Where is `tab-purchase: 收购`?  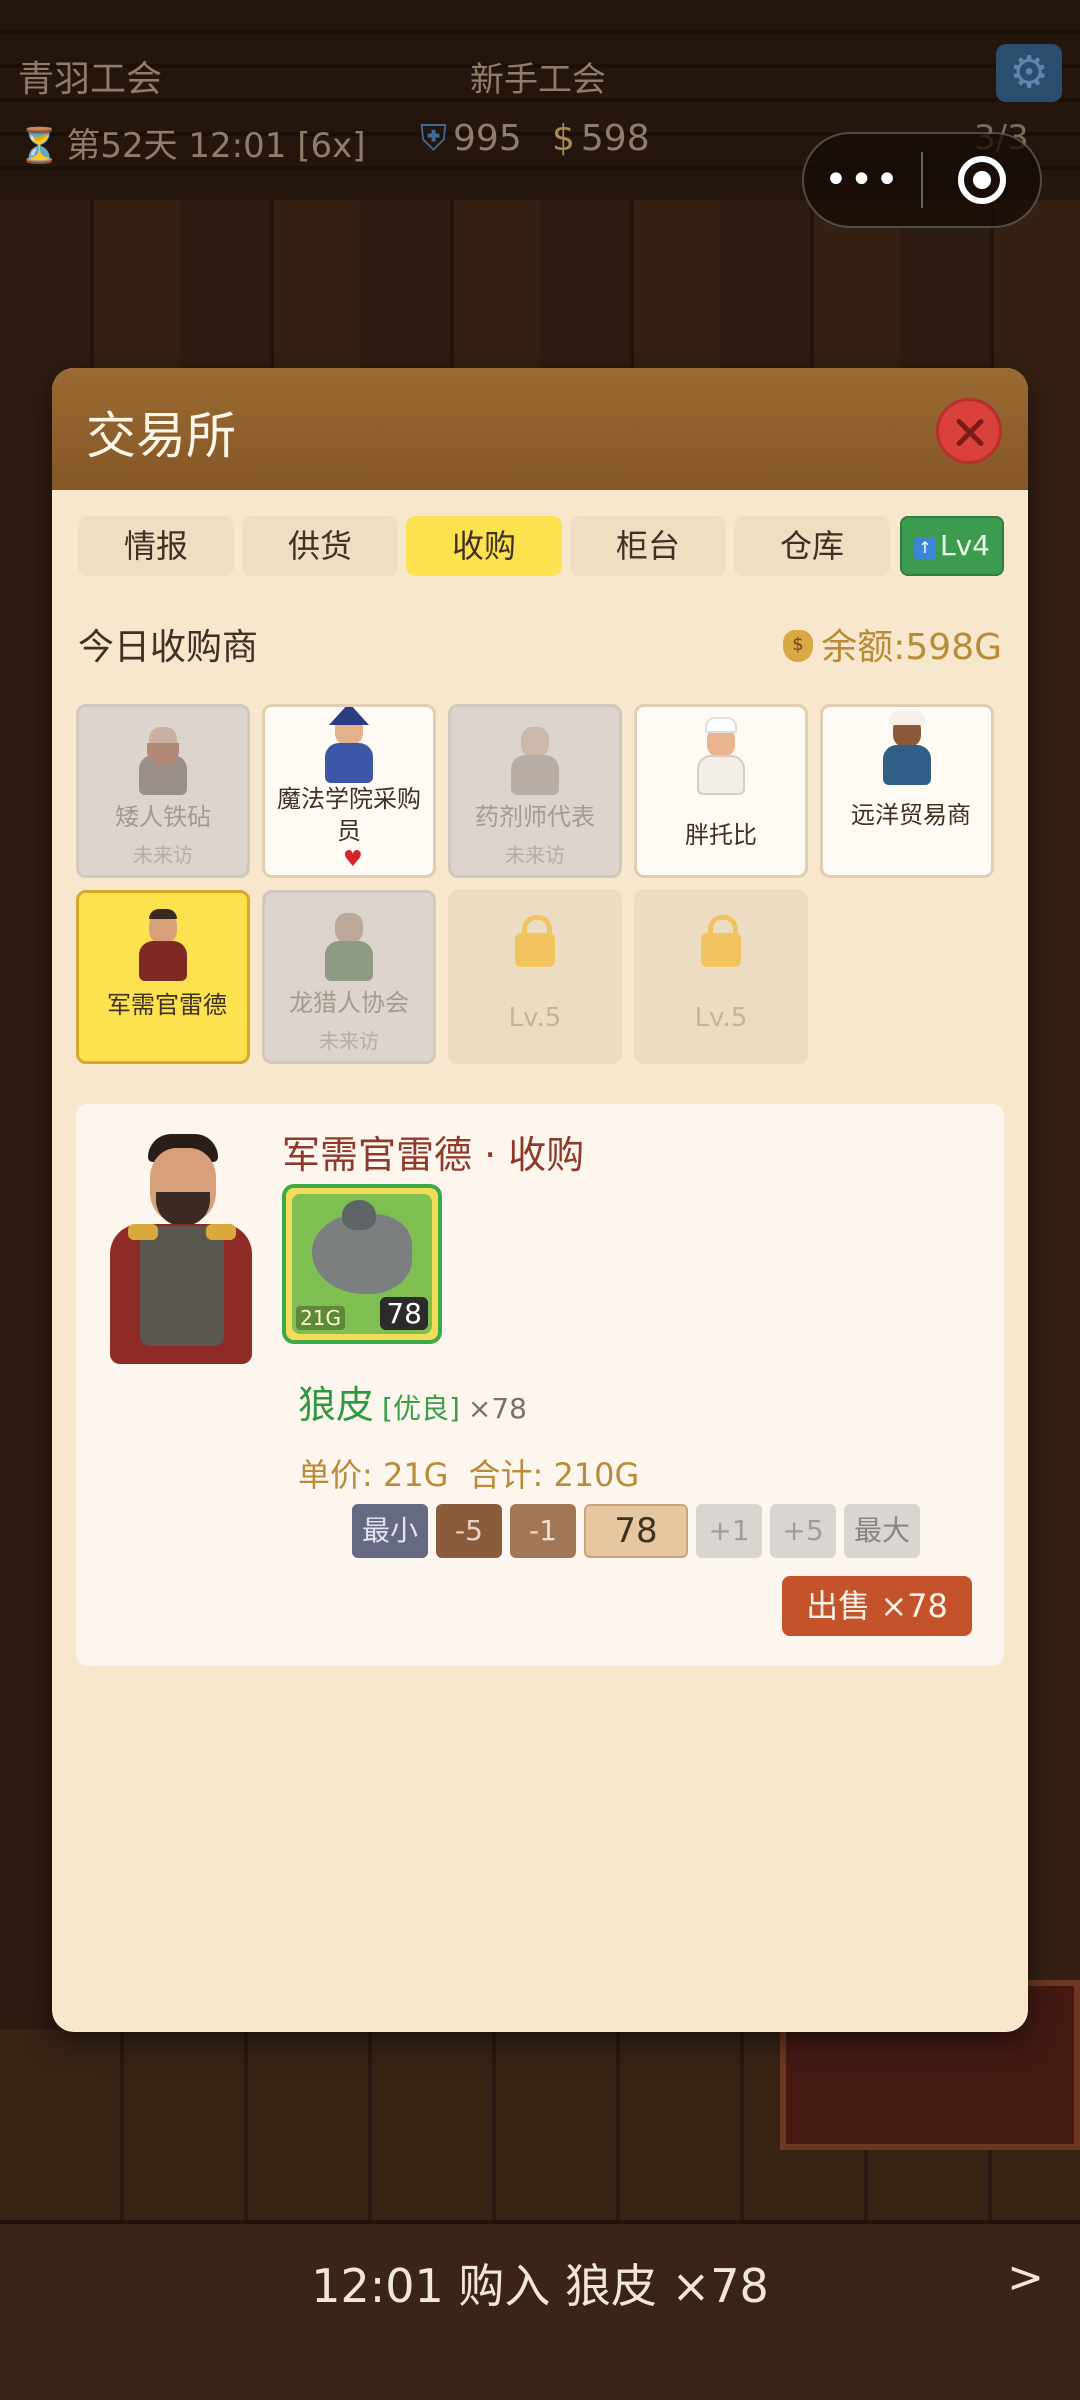
tab-purchase: 收购 is located at coordinates (484, 546).